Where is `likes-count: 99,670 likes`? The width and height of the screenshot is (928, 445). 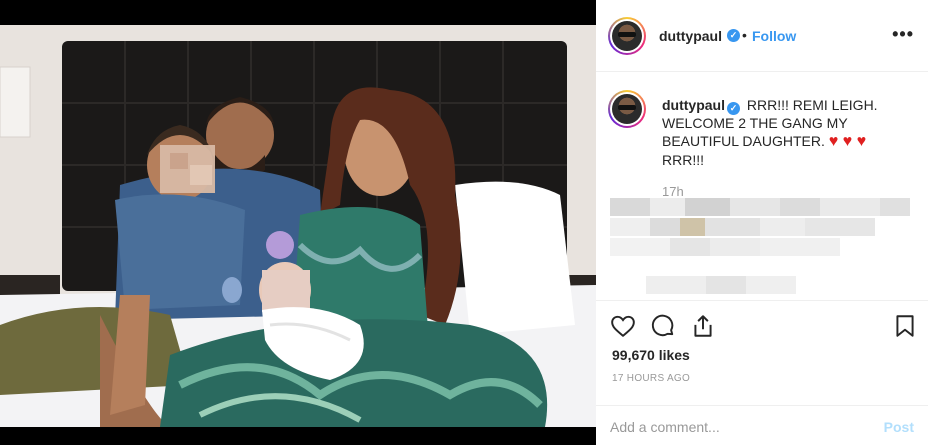
likes-count: 99,670 likes is located at coordinates (651, 355).